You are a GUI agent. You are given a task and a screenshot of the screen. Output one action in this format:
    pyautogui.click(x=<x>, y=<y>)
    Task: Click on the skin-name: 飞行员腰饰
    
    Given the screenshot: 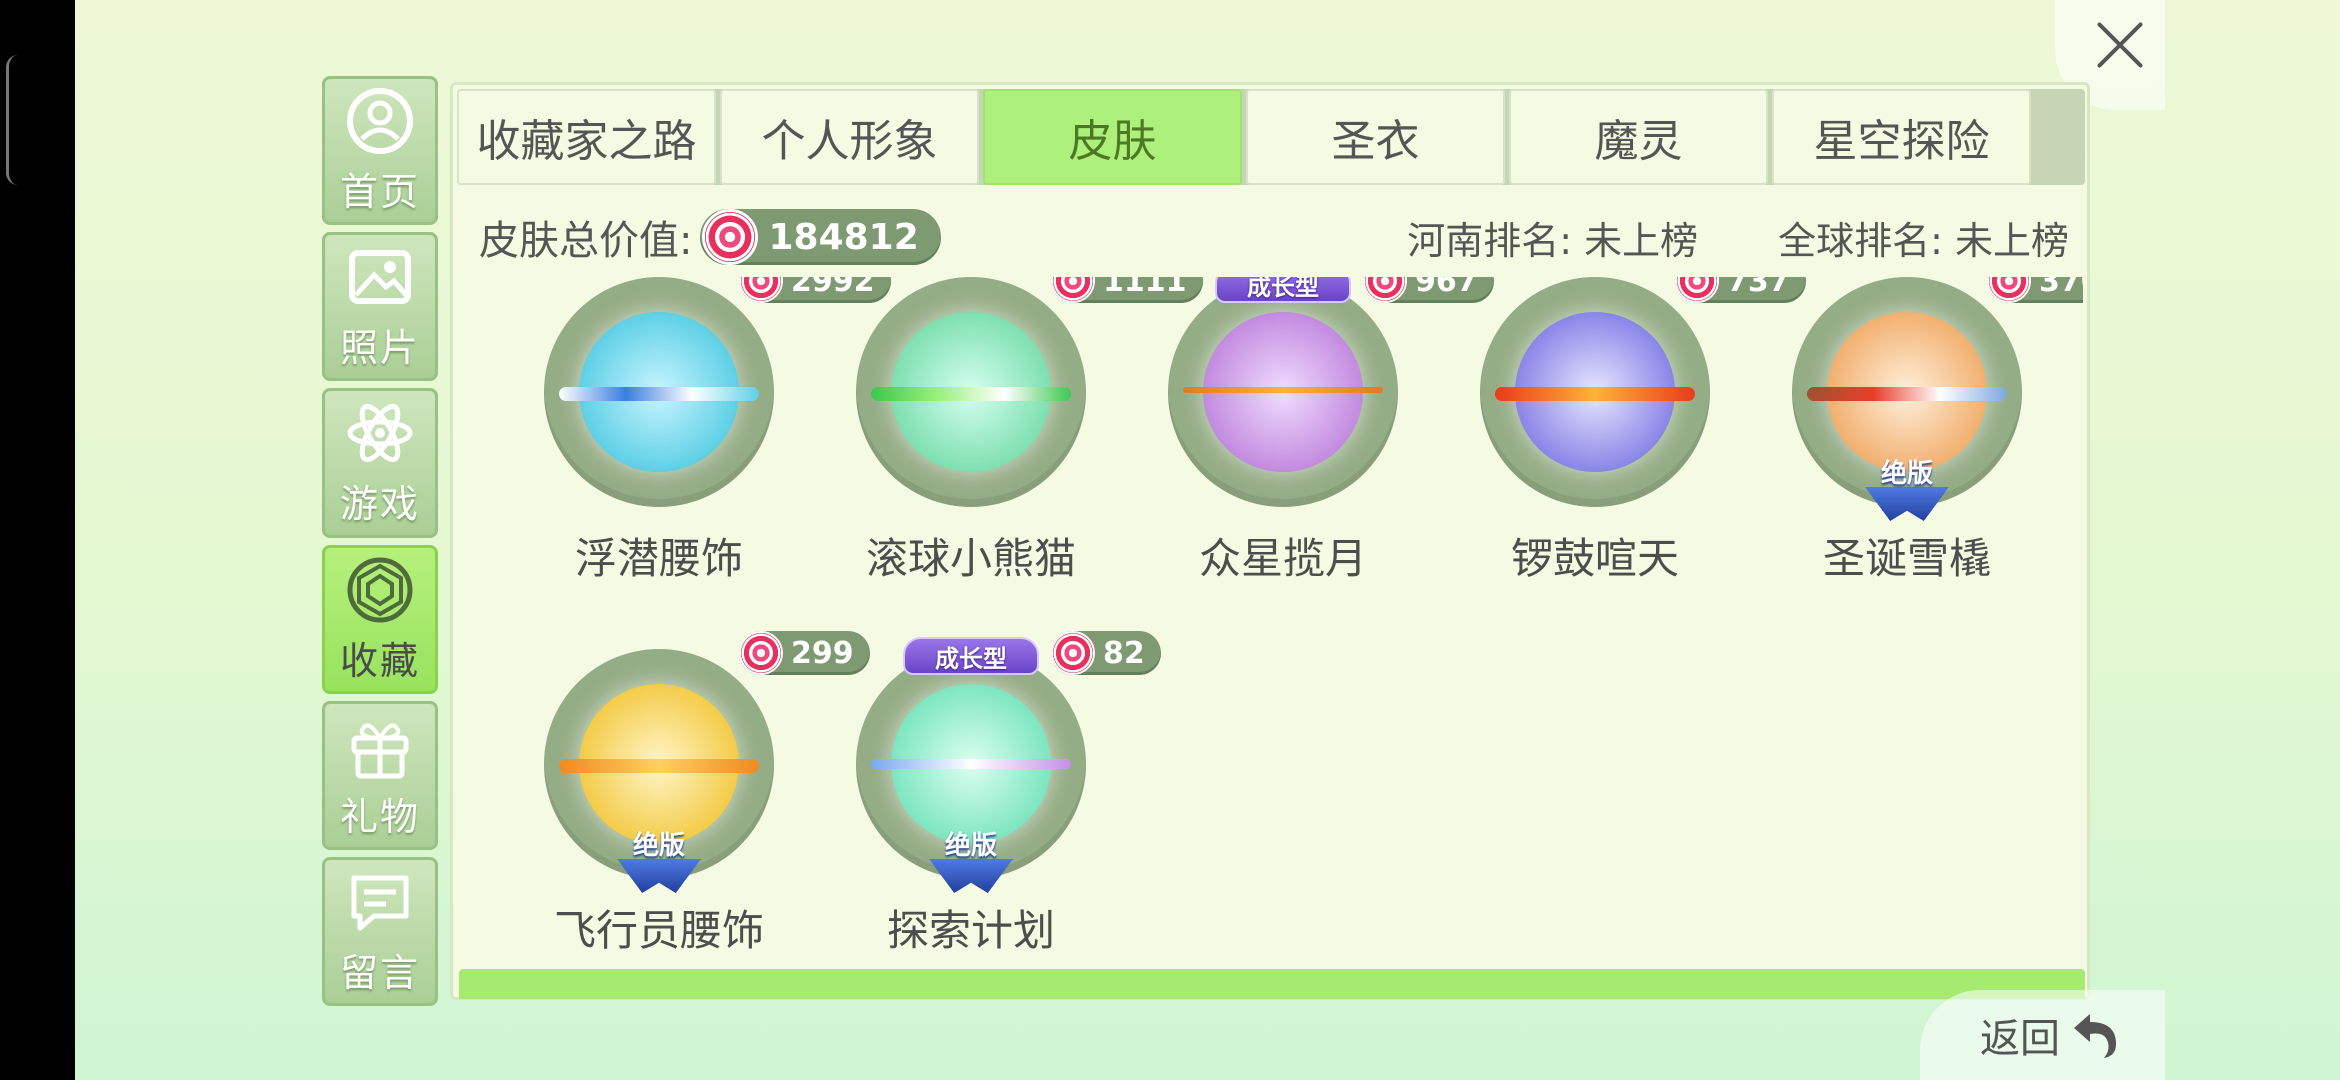 What is the action you would take?
    pyautogui.click(x=658, y=930)
    